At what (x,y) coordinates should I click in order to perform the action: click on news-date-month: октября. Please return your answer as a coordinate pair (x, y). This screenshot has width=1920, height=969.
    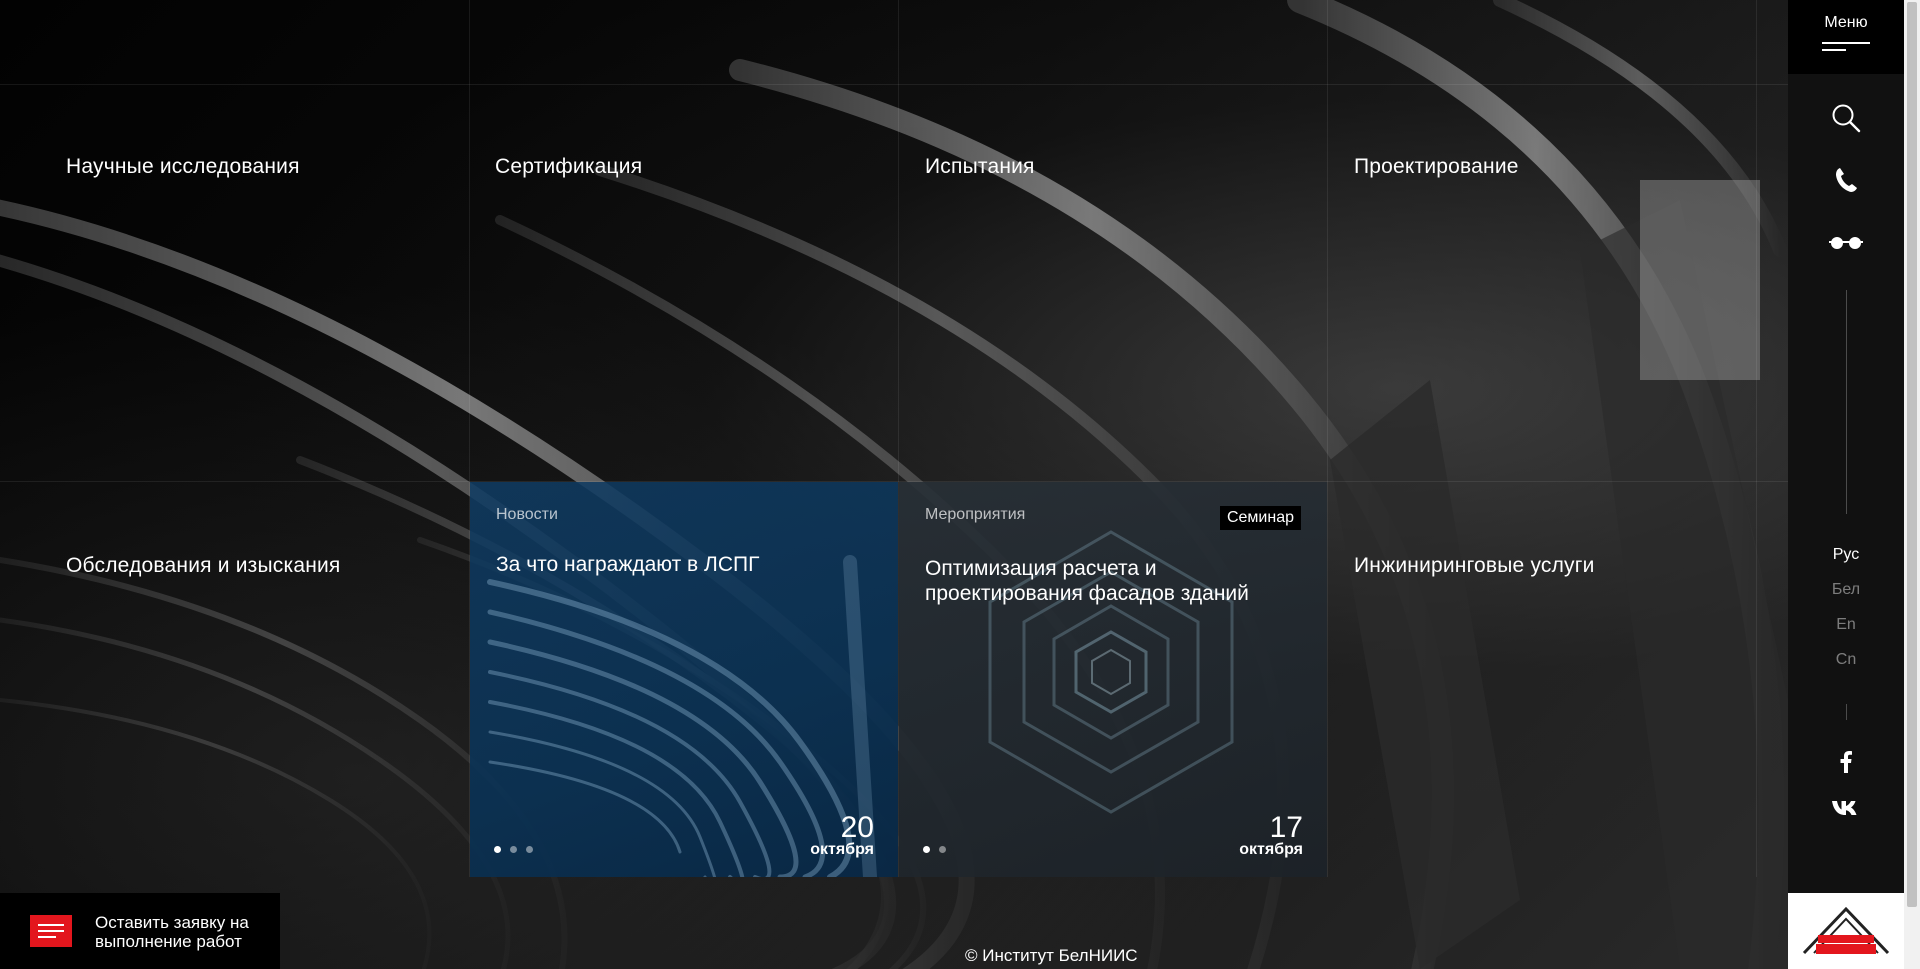
    Looking at the image, I should click on (842, 849).